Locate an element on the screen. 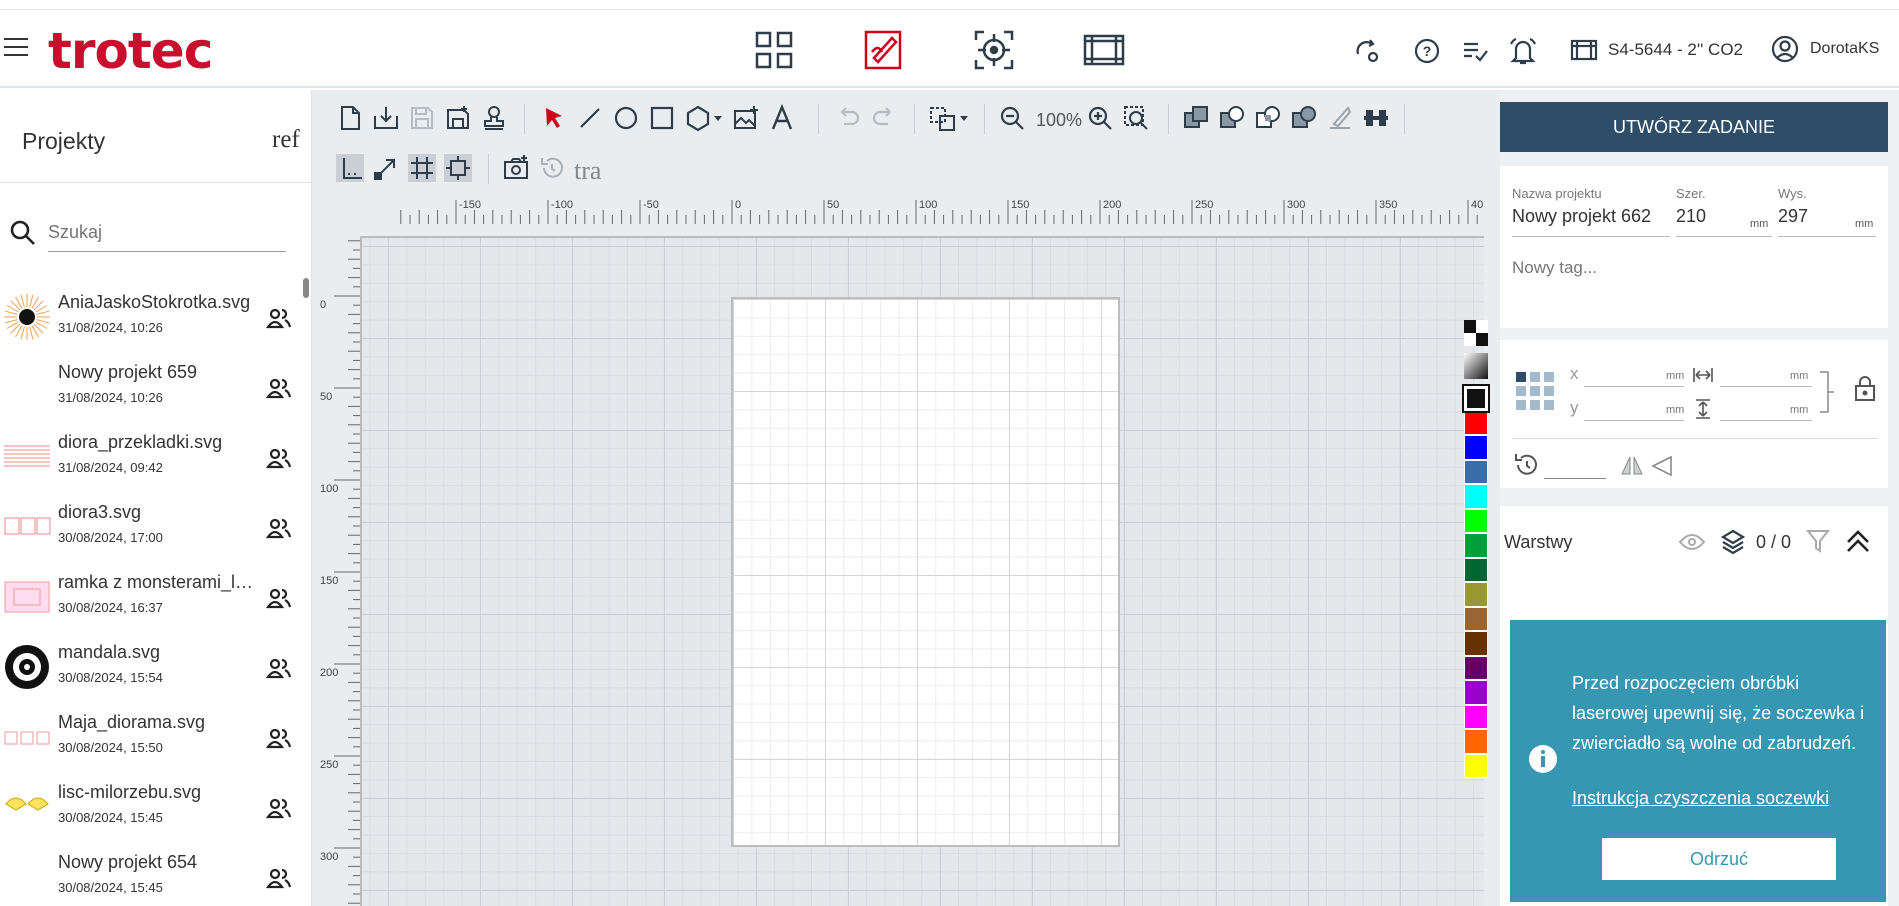 This screenshot has width=1899, height=906. project-list-item: diora_przekladki.svg 31/08/2024, 09:42 is located at coordinates (151, 459).